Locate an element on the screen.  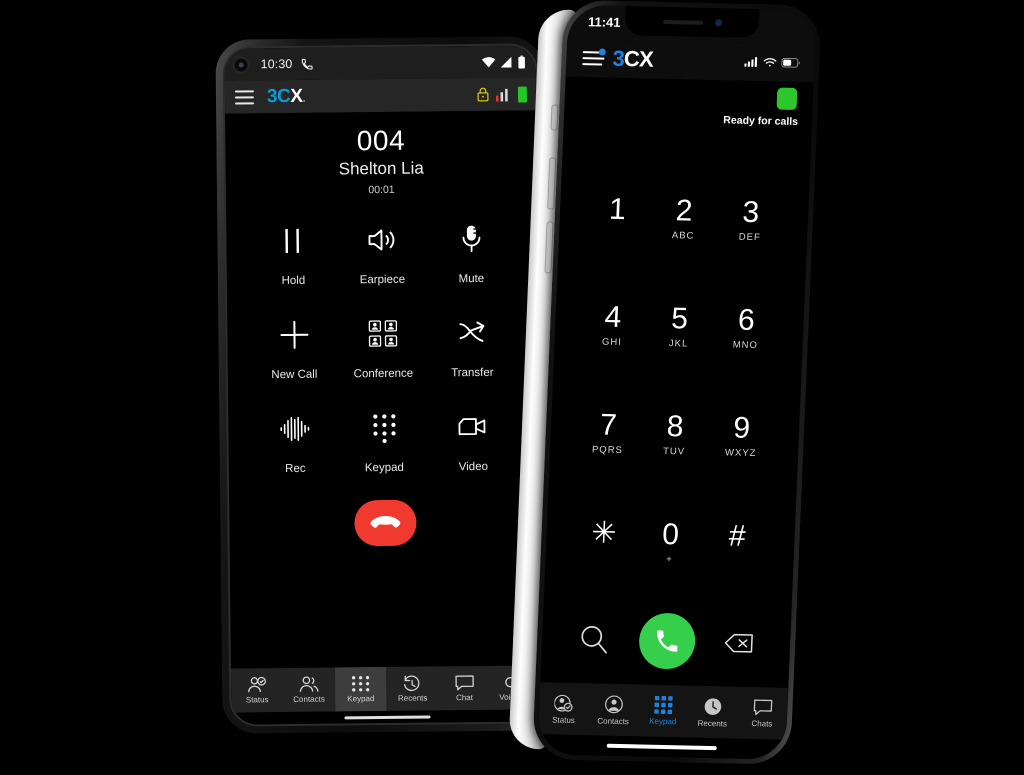
dialpad-key-hash: # is located at coordinates (736, 544).